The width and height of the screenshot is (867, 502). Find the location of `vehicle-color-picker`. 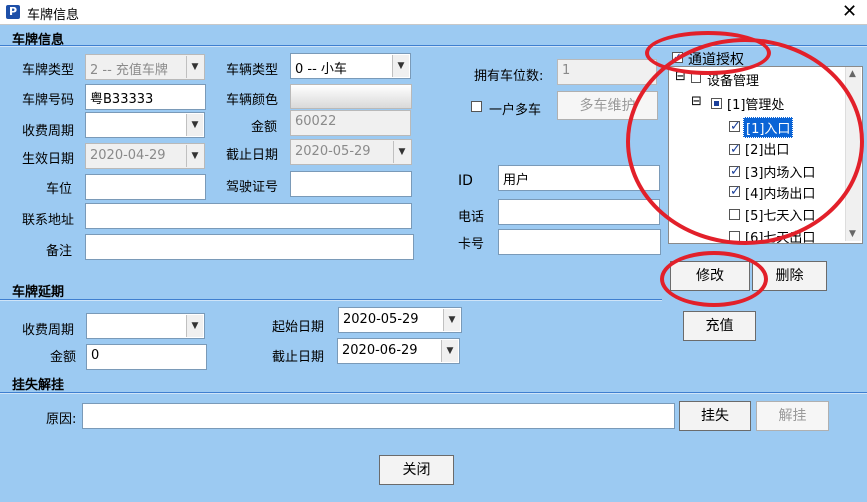

vehicle-color-picker is located at coordinates (351, 96).